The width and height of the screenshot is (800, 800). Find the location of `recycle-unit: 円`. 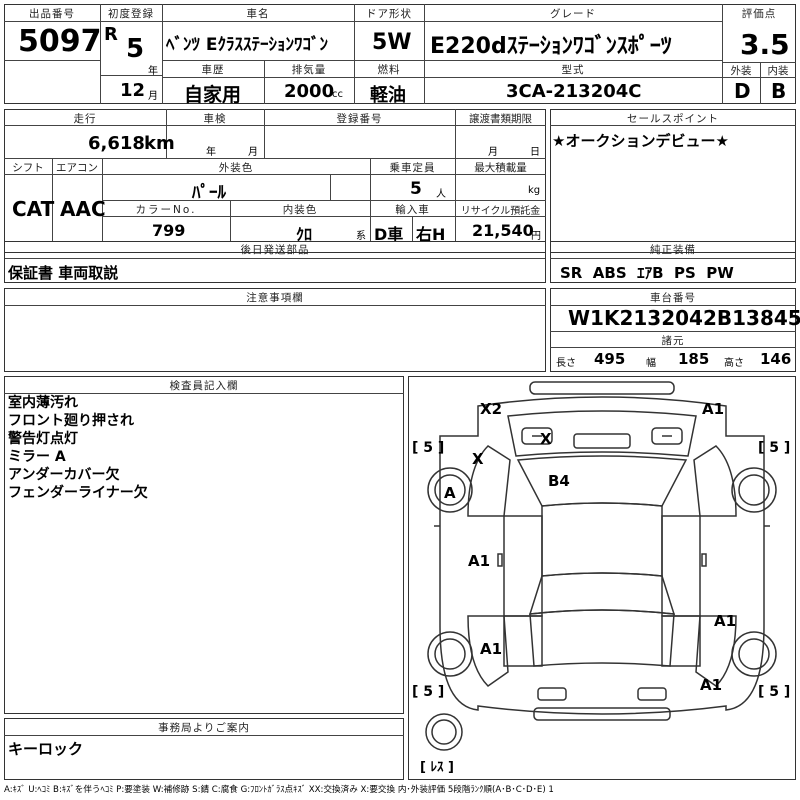

recycle-unit: 円 is located at coordinates (536, 236).